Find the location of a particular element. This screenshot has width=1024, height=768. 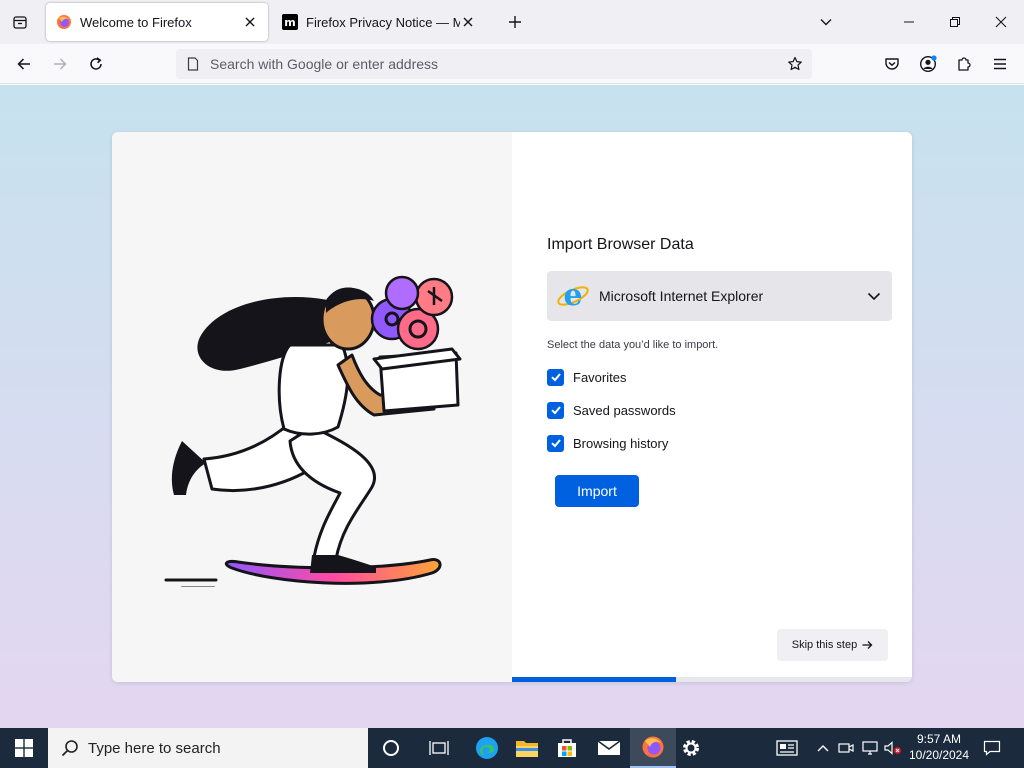

close-window-button is located at coordinates (1001, 22).